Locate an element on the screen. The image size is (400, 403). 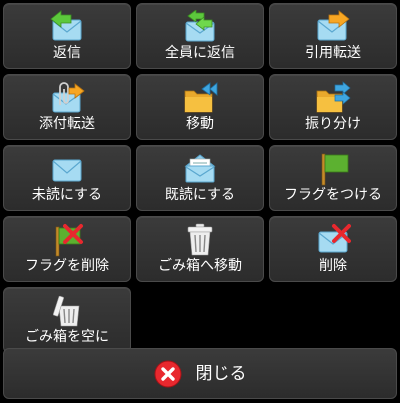
close-button: 閉じる is located at coordinates (200, 373).